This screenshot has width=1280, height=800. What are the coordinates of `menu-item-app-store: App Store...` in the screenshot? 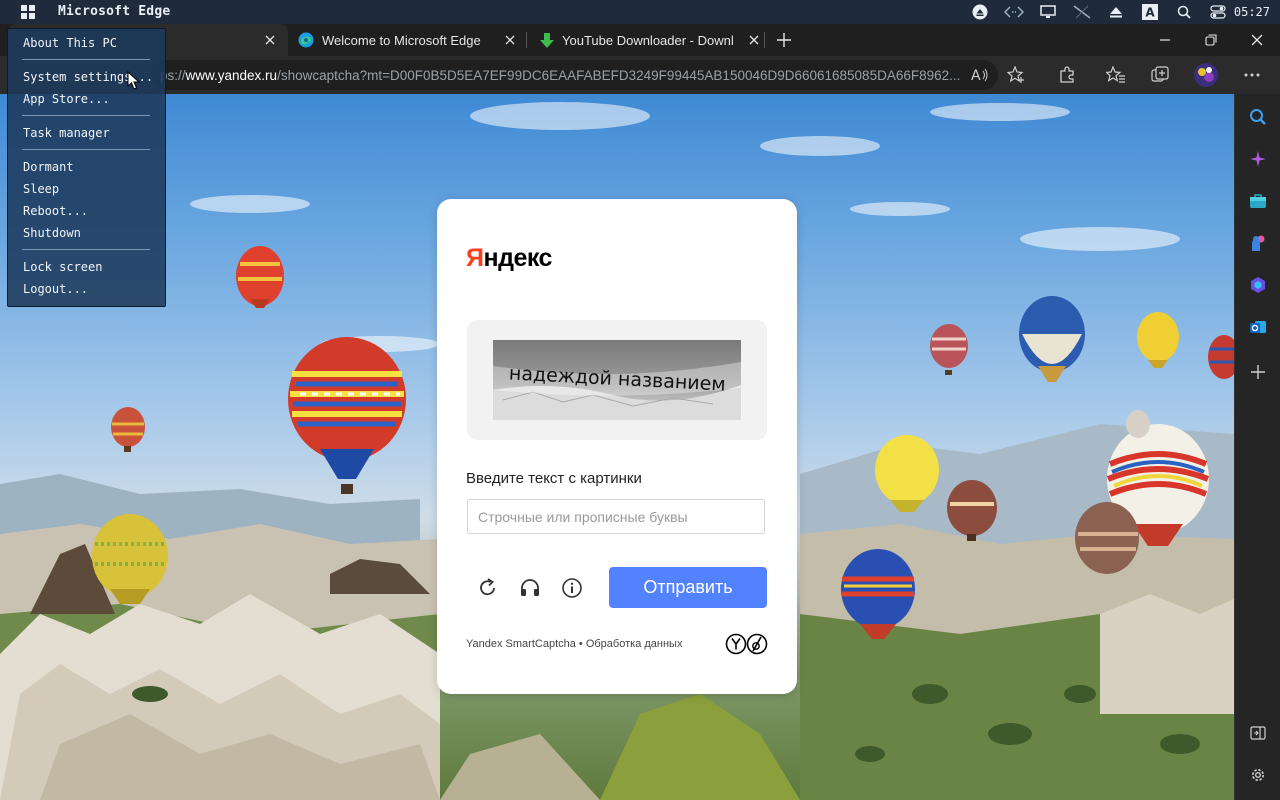 It's located at (66, 99).